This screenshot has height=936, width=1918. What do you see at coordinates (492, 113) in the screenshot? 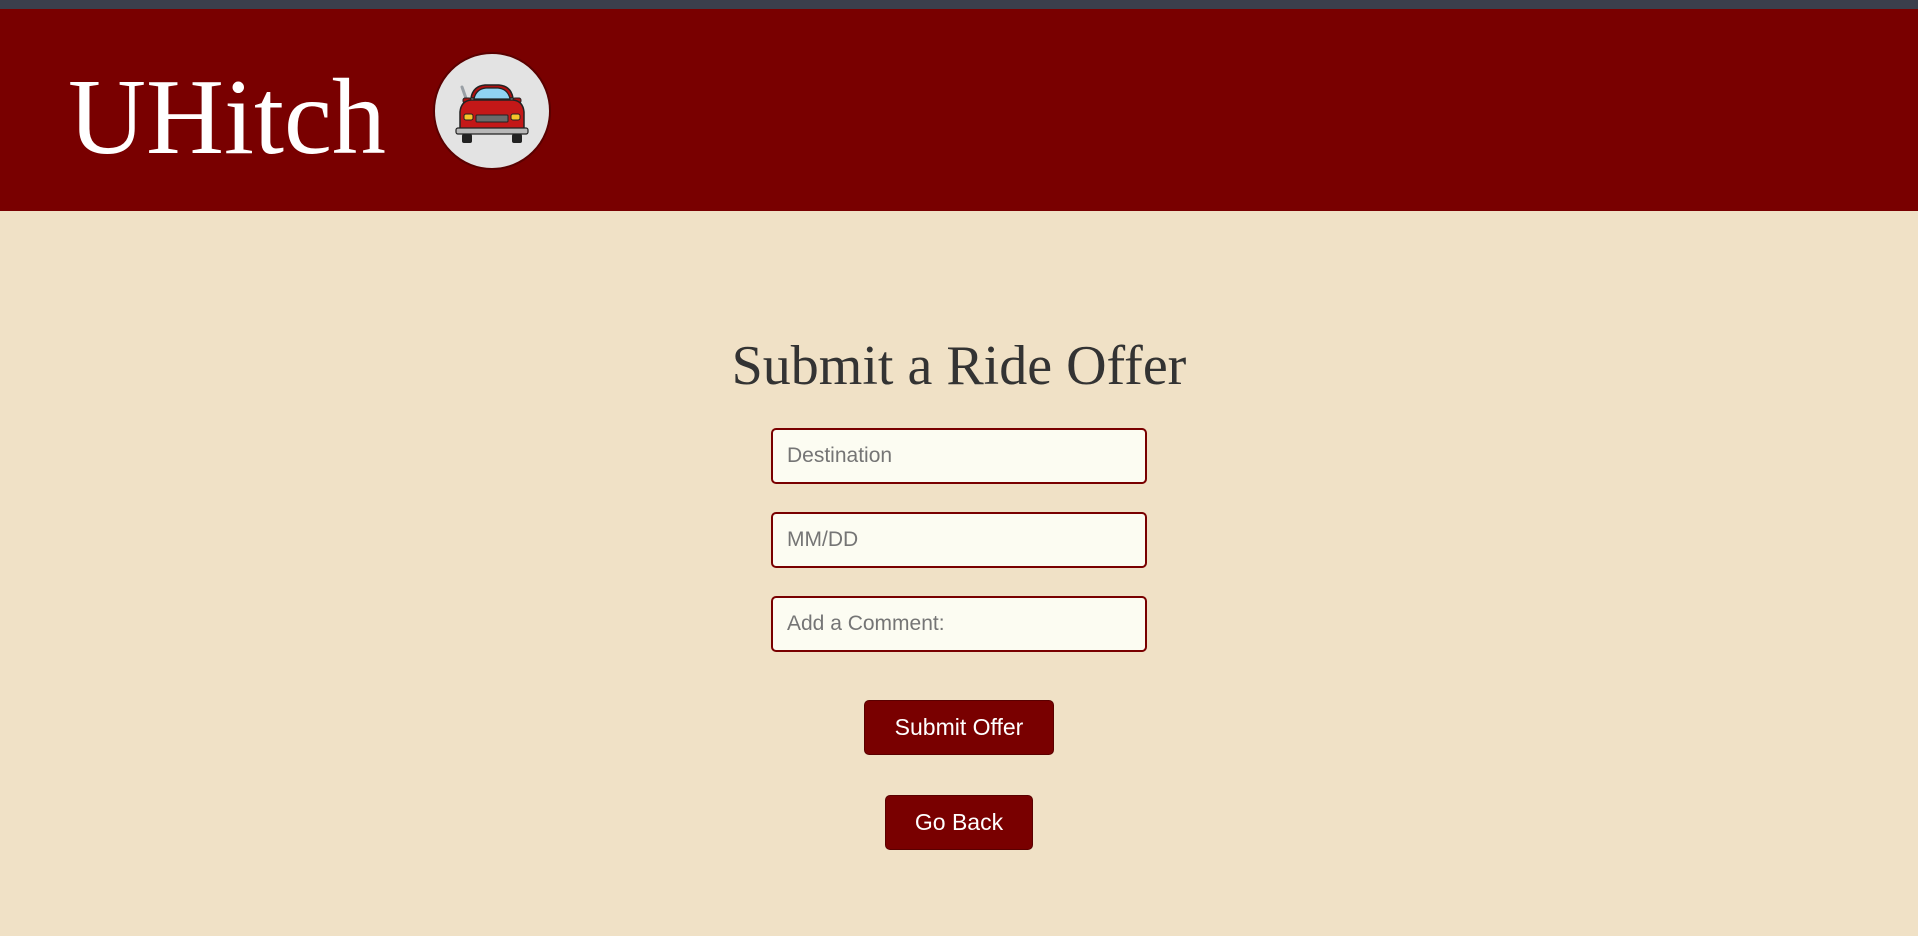
I see `car-icon` at bounding box center [492, 113].